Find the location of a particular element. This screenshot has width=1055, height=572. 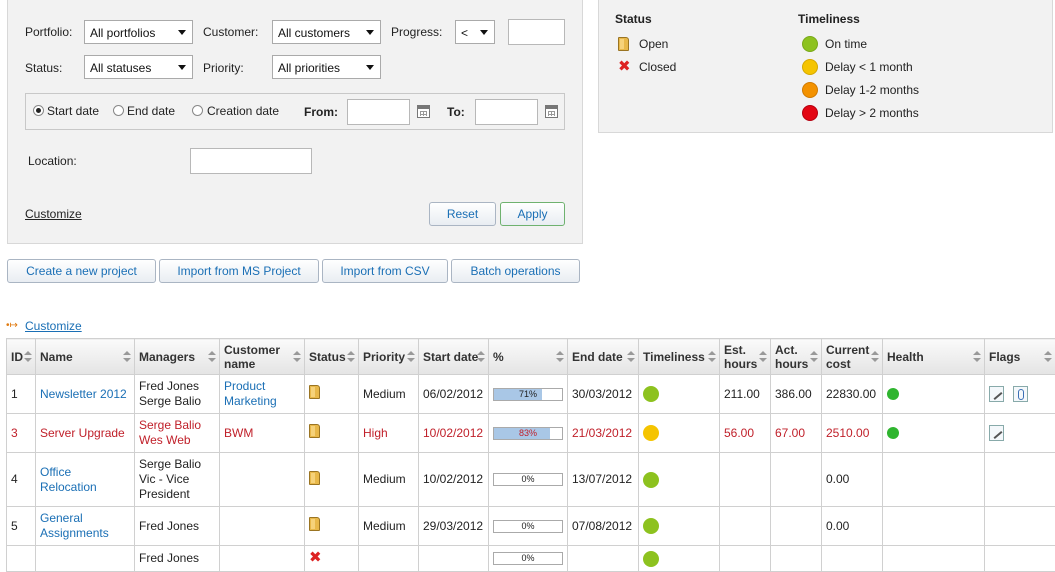

progress-bar-label: 0% is located at coordinates (527, 526).